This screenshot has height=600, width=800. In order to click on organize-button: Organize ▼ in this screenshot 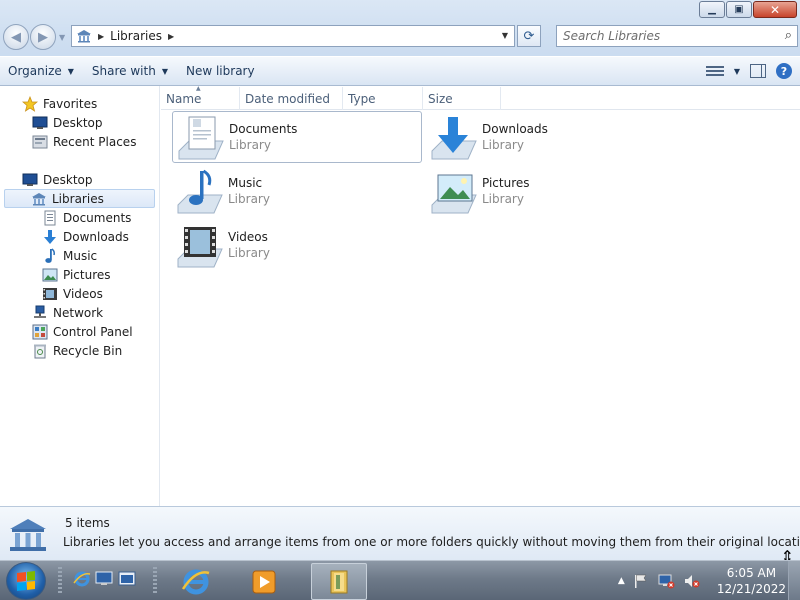, I will do `click(42, 71)`.